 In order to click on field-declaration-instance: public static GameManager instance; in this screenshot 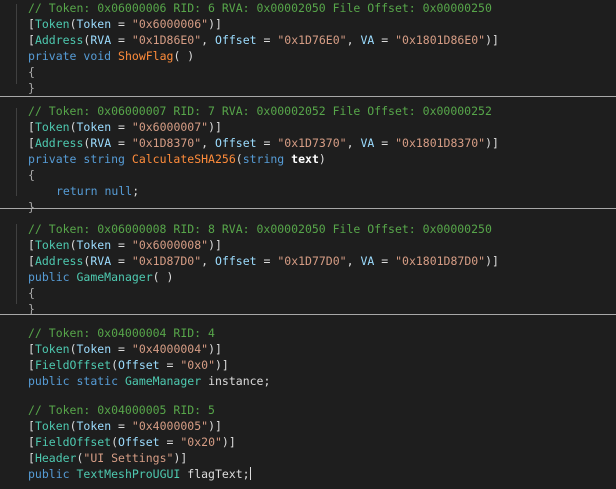, I will do `click(149, 381)`.